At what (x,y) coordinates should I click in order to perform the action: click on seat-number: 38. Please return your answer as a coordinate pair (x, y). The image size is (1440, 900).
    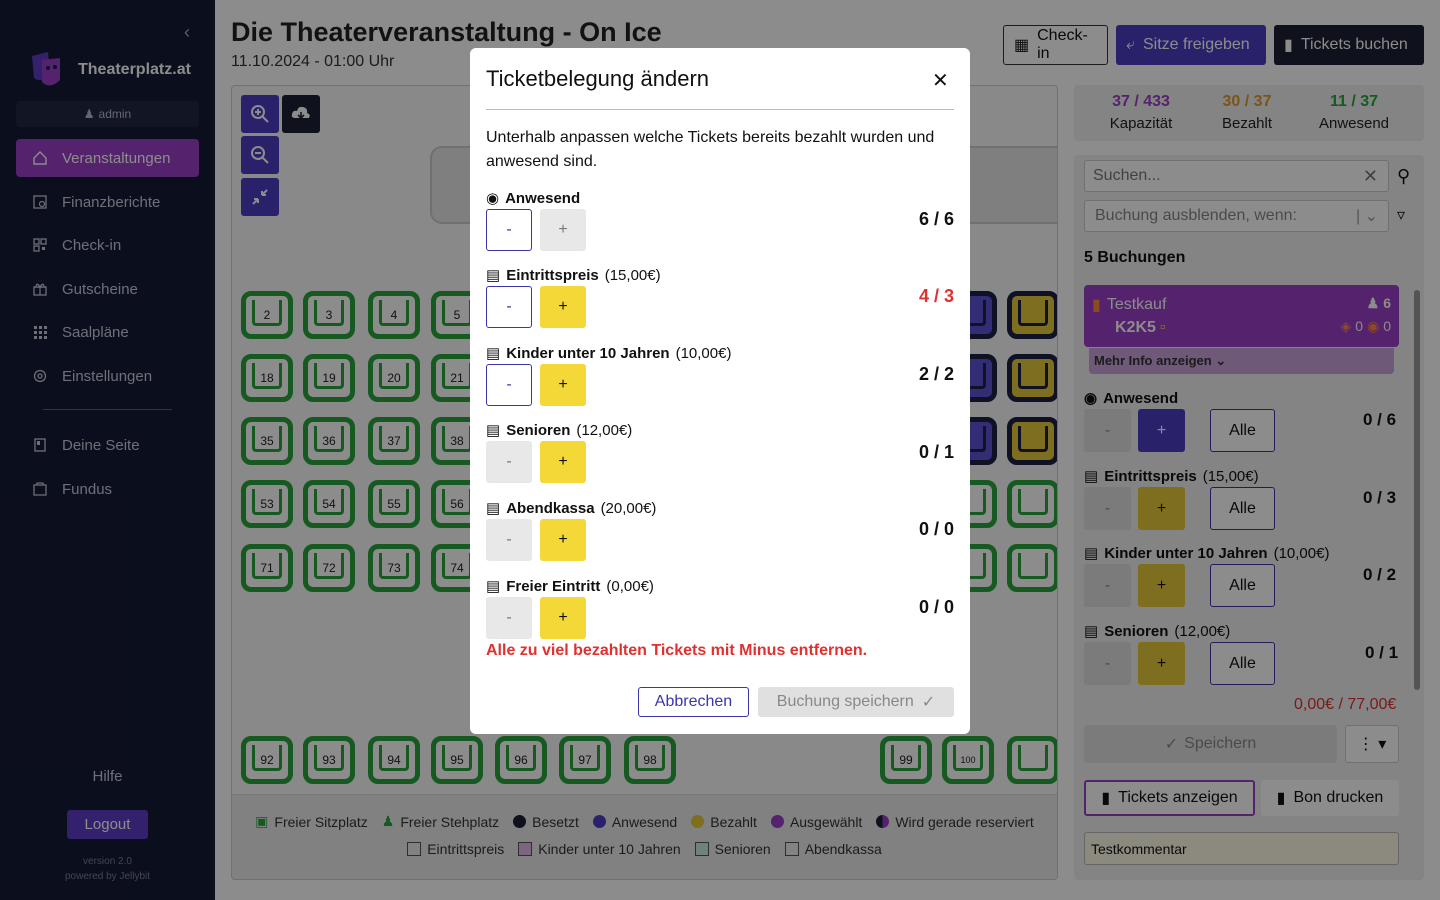
    Looking at the image, I should click on (457, 441).